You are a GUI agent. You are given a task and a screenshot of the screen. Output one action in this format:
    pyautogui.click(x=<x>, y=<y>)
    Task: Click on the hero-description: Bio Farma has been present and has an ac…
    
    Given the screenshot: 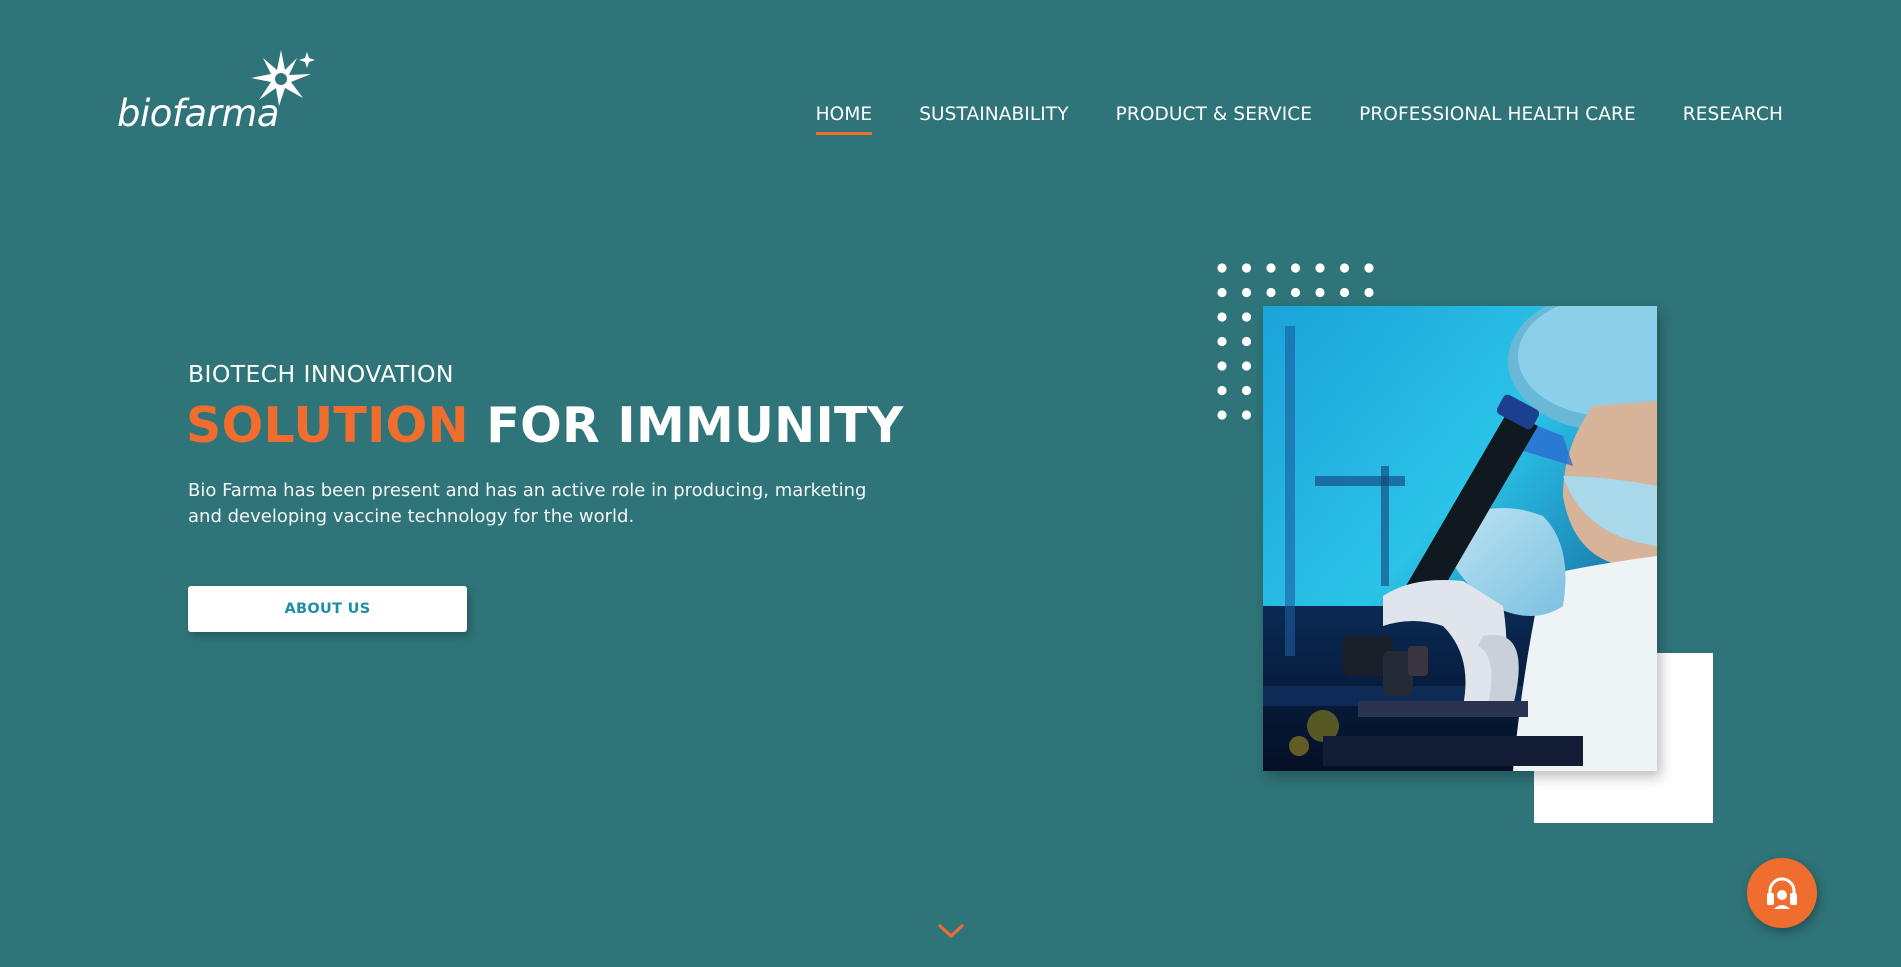 What is the action you would take?
    pyautogui.click(x=548, y=504)
    